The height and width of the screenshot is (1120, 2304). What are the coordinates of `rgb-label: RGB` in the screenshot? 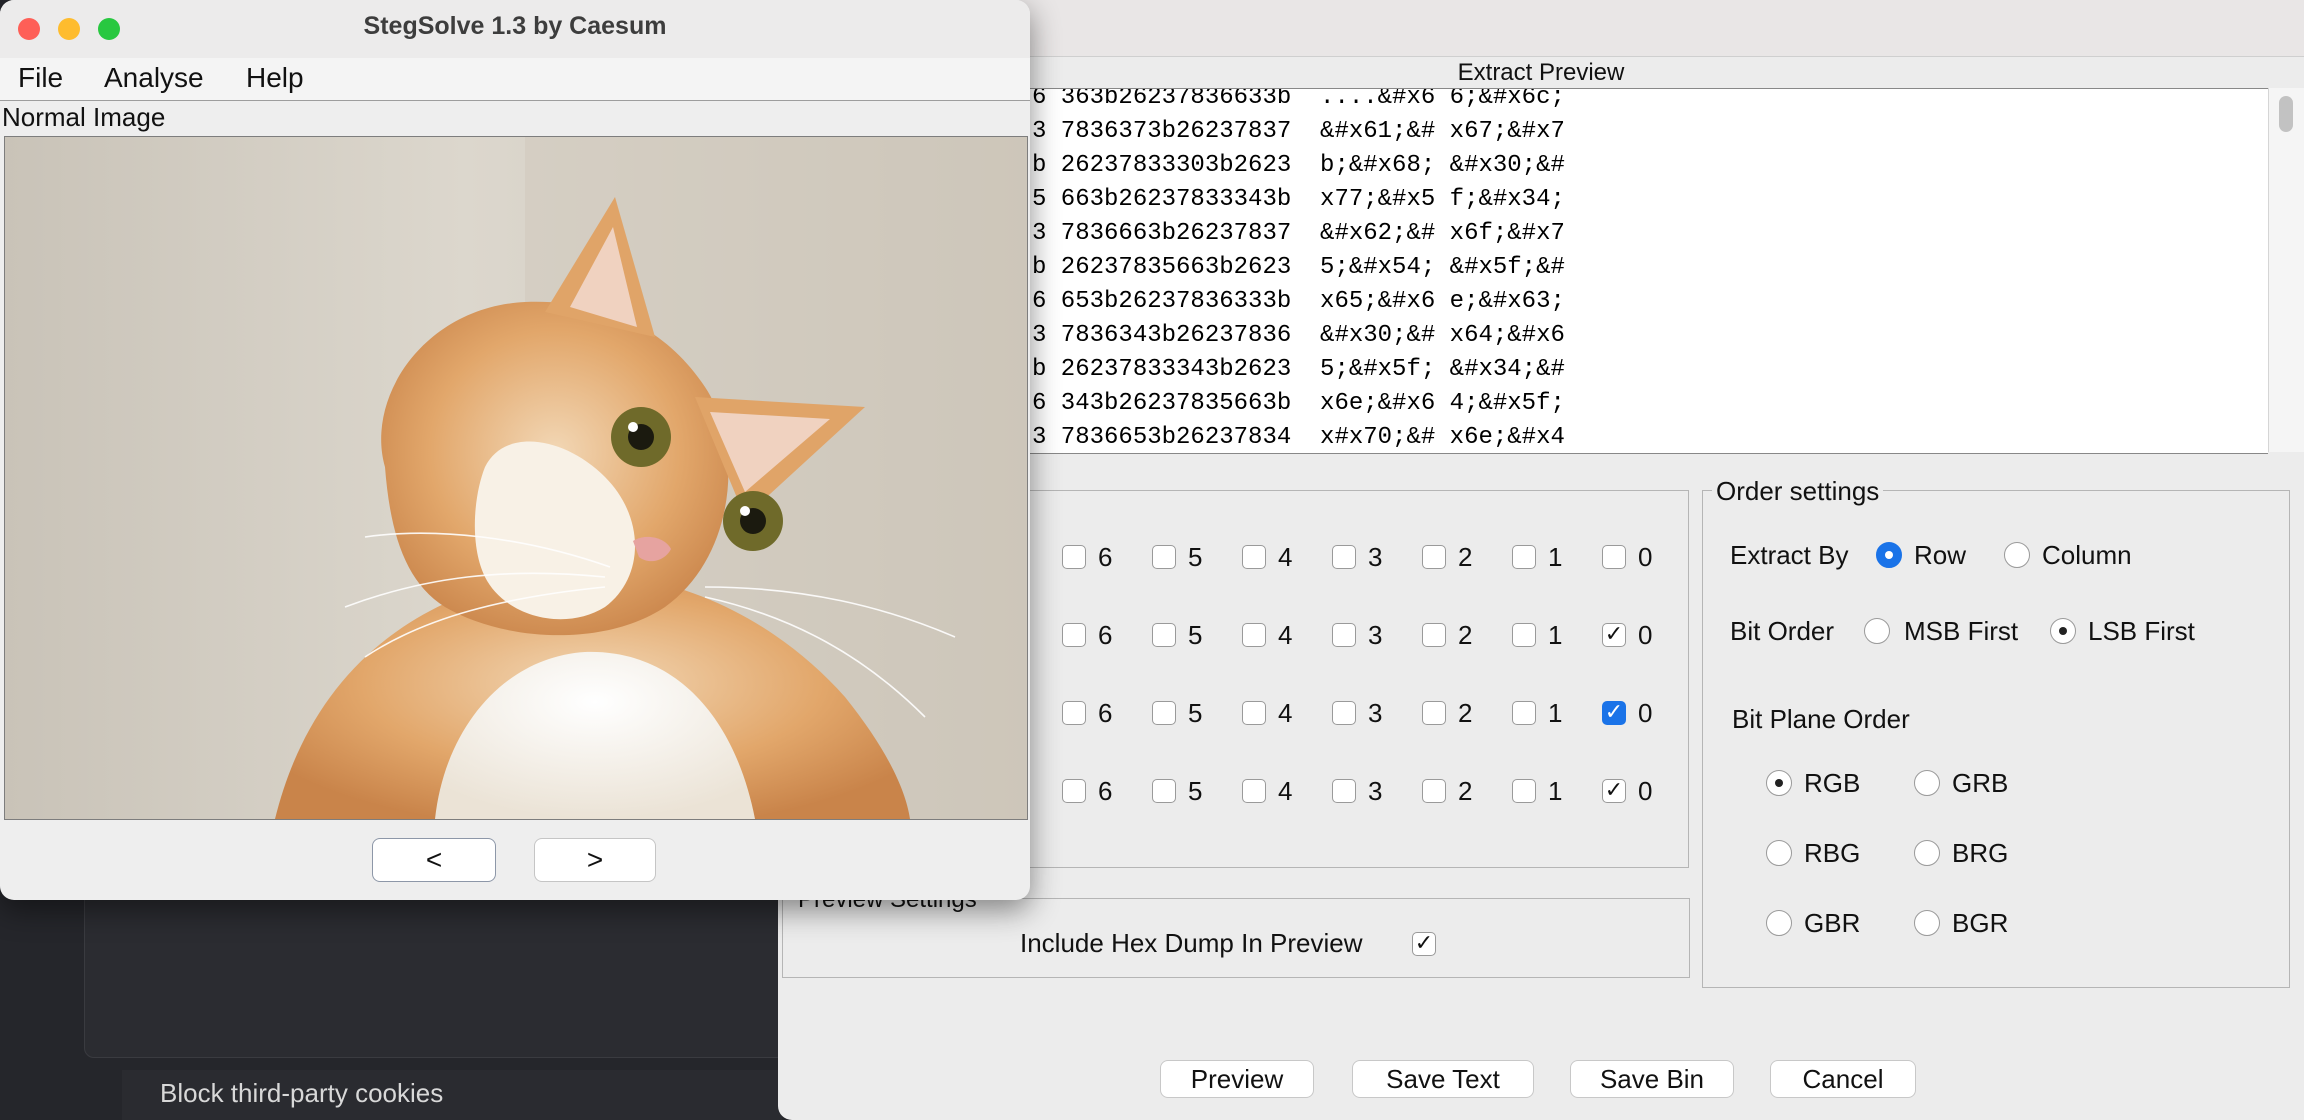 It's located at (1832, 783).